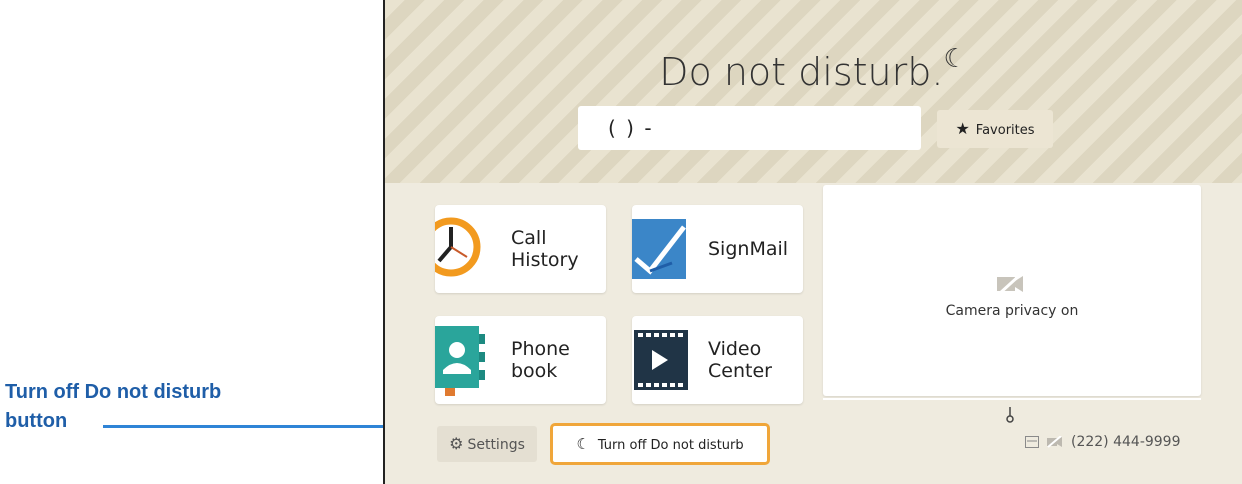 The width and height of the screenshot is (1242, 484). I want to click on favorites-label: Favorites, so click(1005, 130).